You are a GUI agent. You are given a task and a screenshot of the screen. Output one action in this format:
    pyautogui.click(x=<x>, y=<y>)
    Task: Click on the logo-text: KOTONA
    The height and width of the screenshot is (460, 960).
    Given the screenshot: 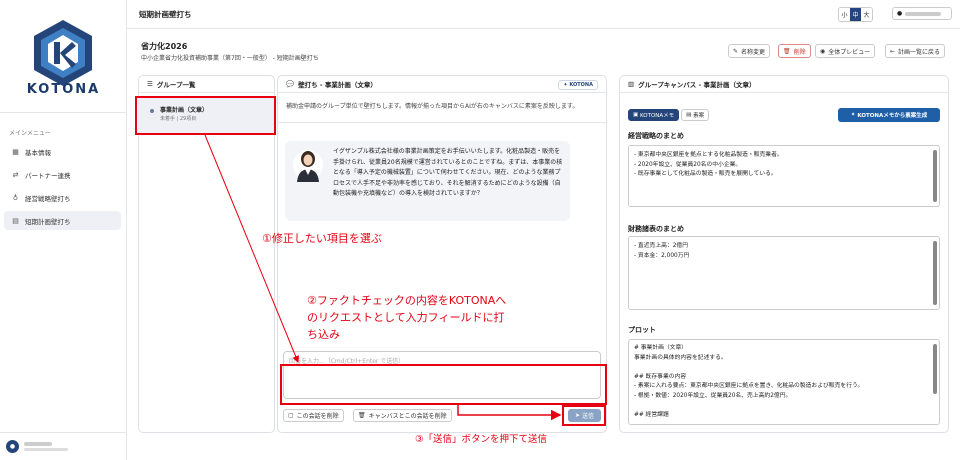 What is the action you would take?
    pyautogui.click(x=63, y=89)
    